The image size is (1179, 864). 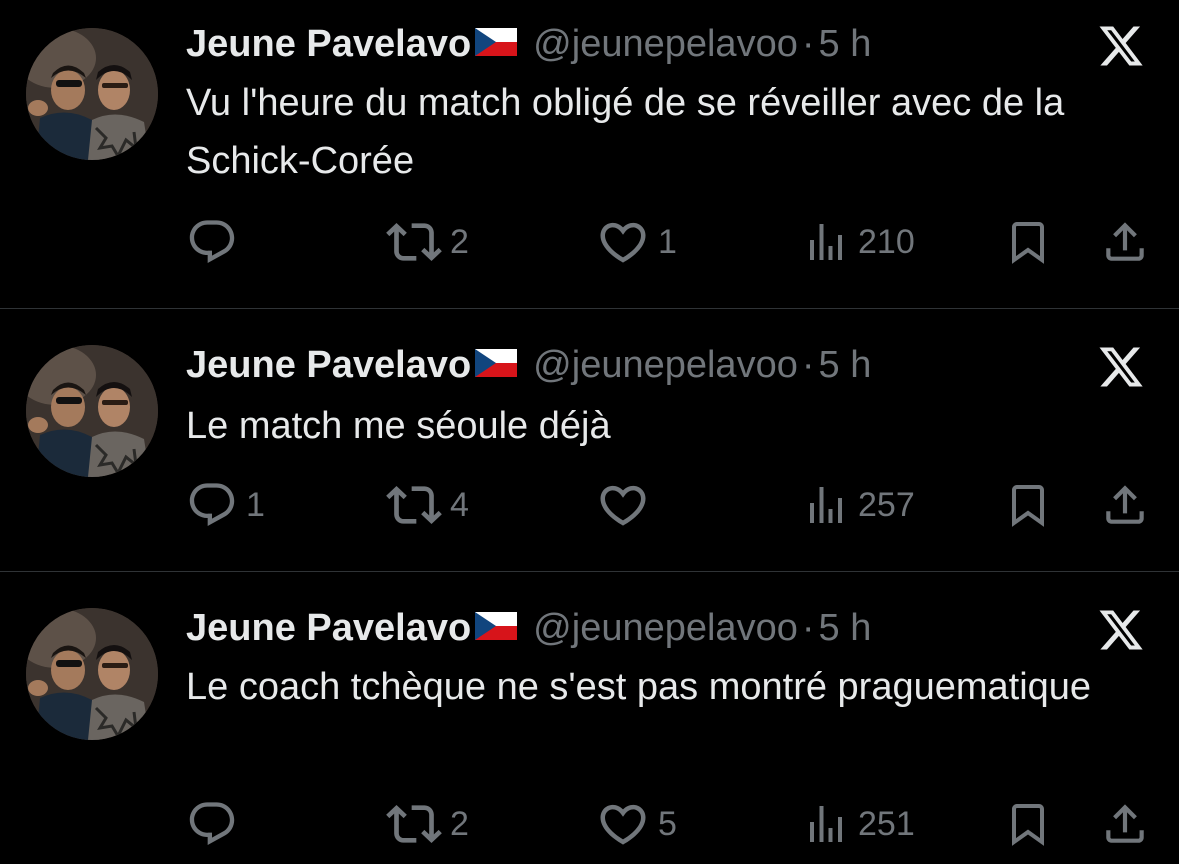 I want to click on reply-count: 1, so click(x=255, y=504).